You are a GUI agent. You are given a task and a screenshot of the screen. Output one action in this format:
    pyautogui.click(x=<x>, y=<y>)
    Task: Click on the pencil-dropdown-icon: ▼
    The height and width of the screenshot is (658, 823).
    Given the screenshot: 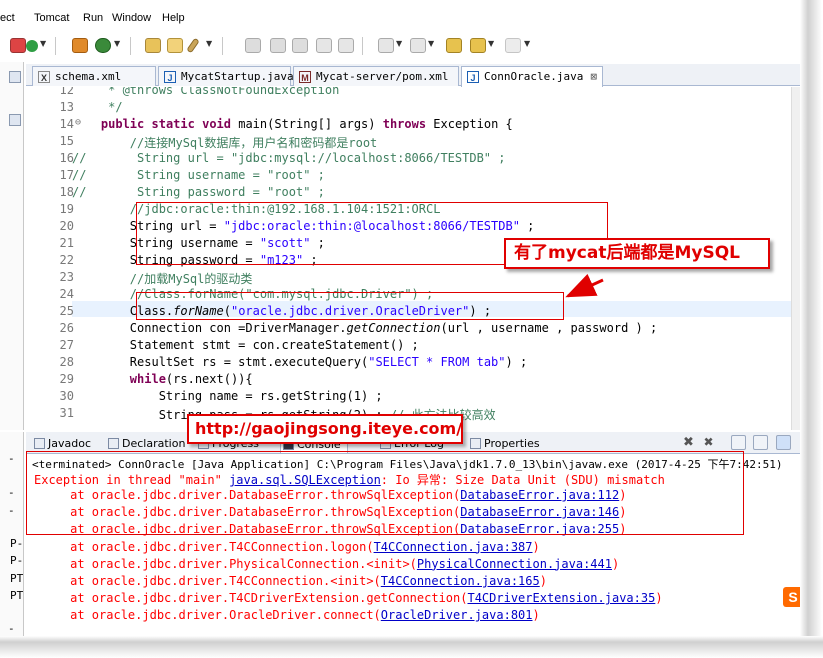 What is the action you would take?
    pyautogui.click(x=209, y=43)
    